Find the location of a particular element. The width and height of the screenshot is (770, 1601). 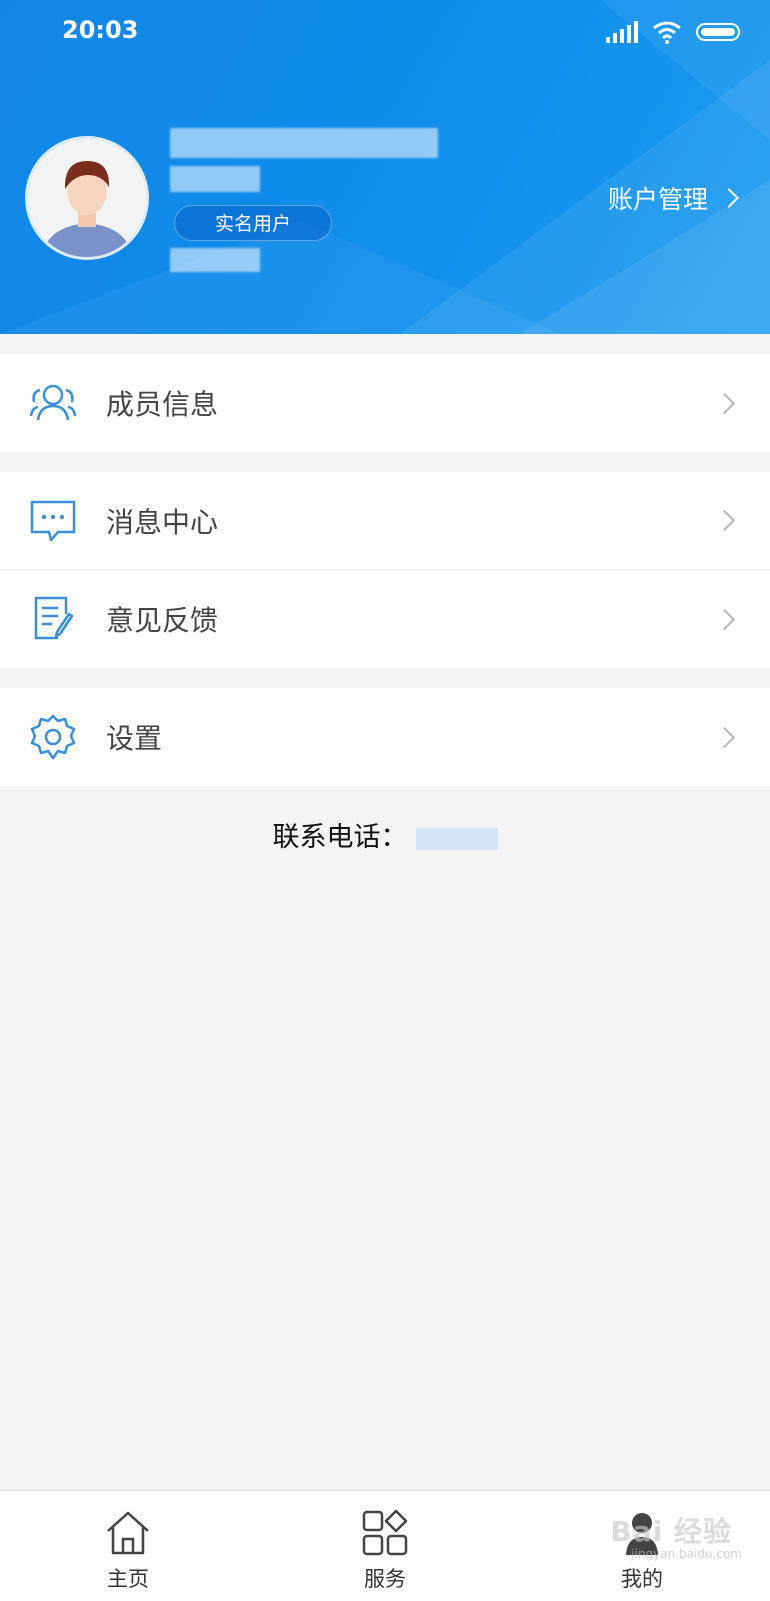

menu-item-settings: 设置 is located at coordinates (385, 737).